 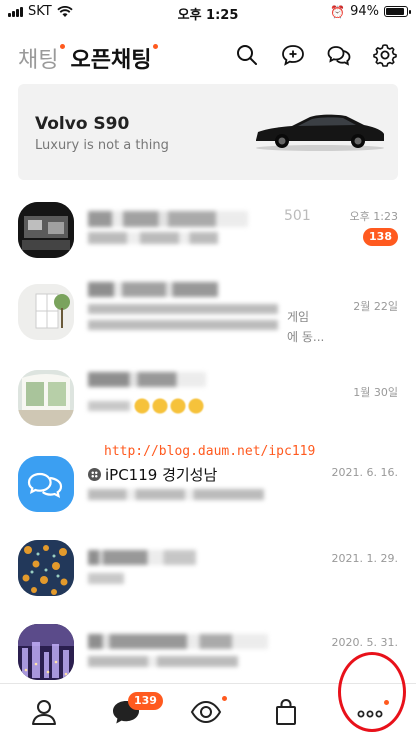 I want to click on chat-room-item: 501 오후 1:23 138, so click(x=208, y=242).